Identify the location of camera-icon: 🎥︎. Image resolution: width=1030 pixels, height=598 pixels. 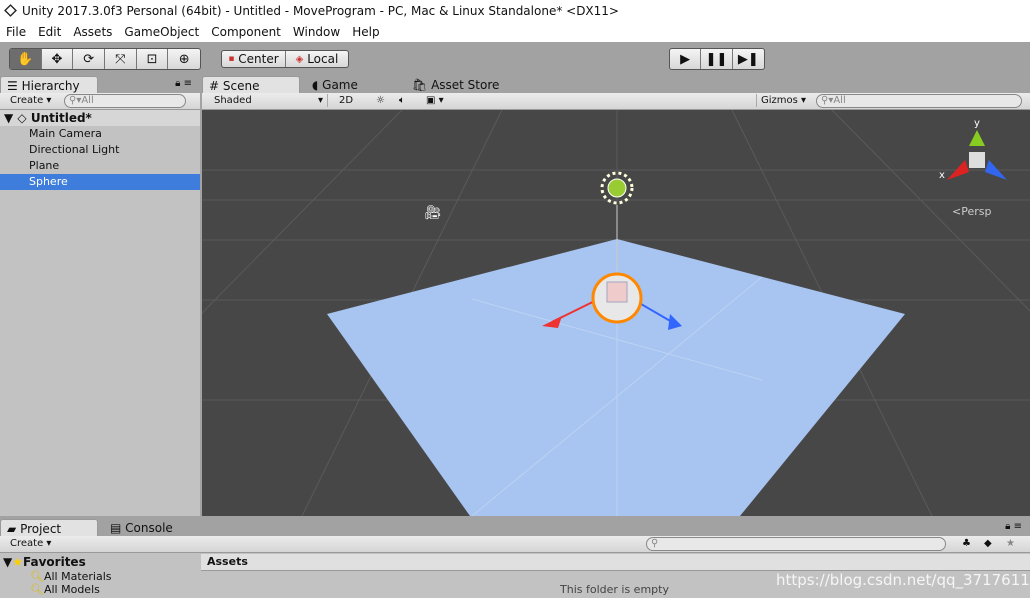
(433, 213).